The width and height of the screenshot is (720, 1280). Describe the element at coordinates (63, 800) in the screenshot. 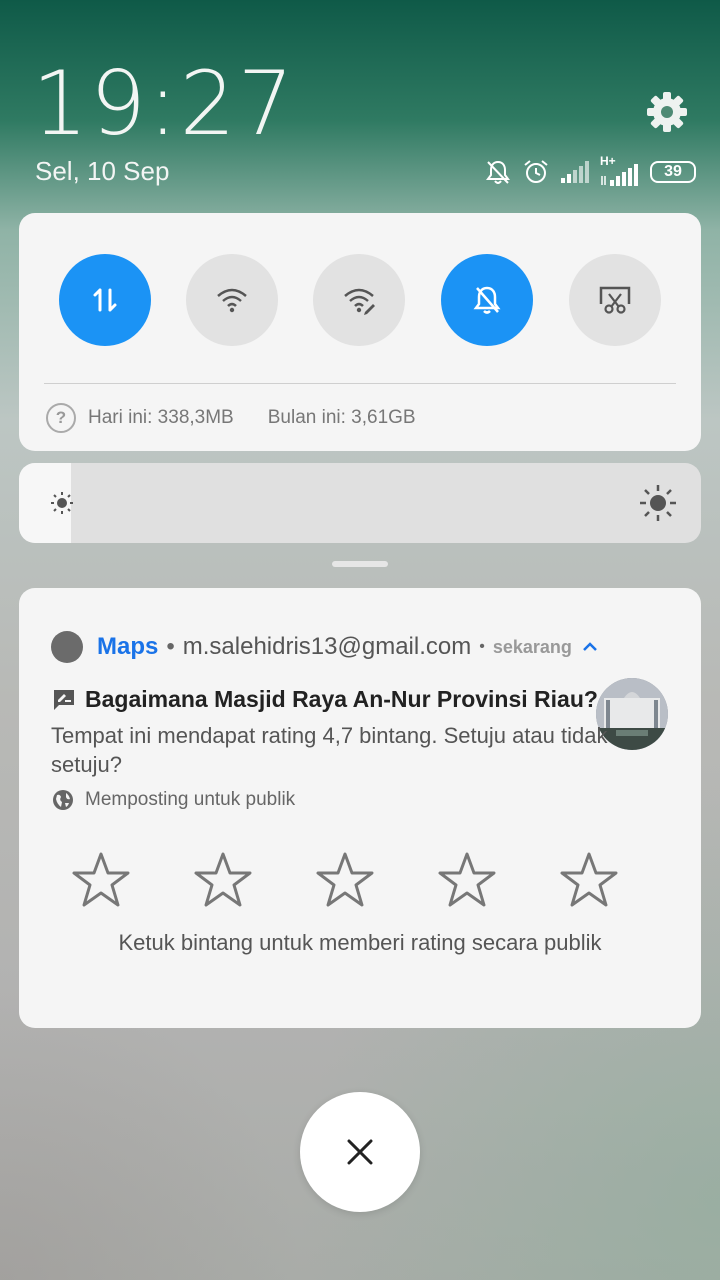

I see `globe-icon` at that location.